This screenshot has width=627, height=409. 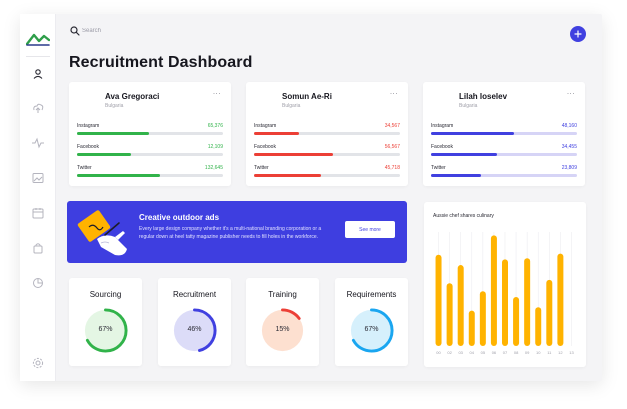 What do you see at coordinates (371, 294) in the screenshot?
I see `metric-title: Requirements` at bounding box center [371, 294].